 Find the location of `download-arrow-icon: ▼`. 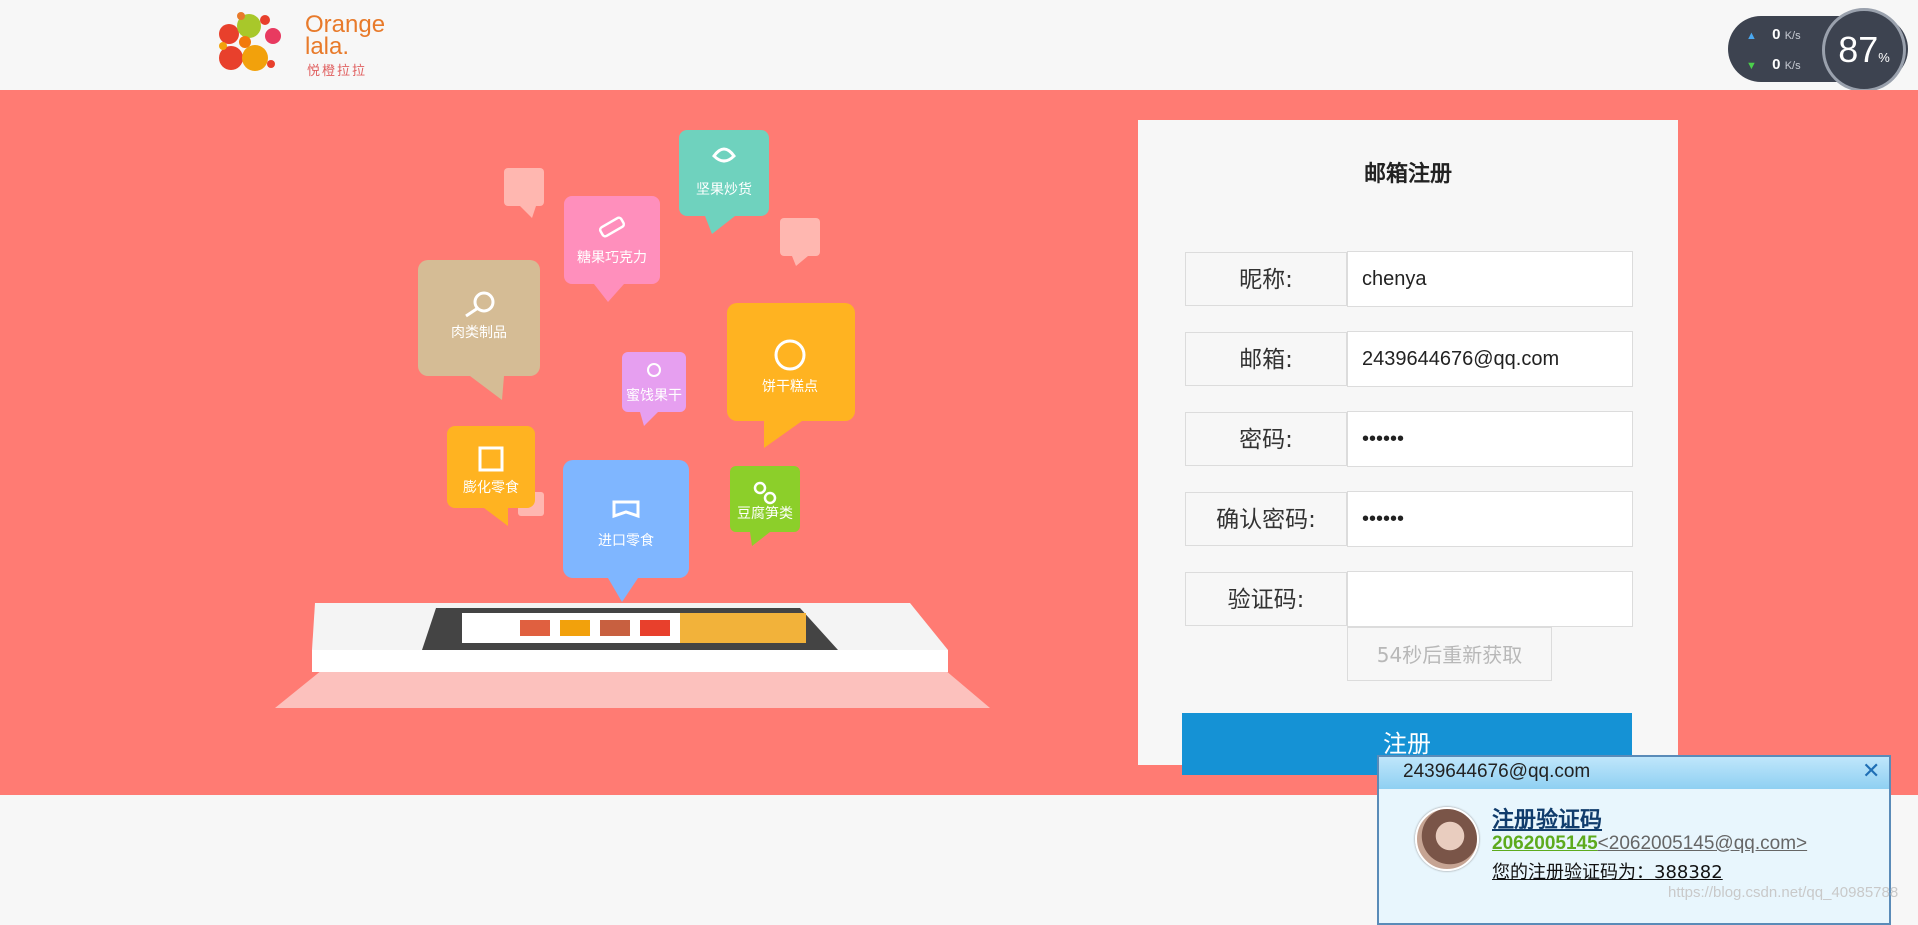

download-arrow-icon: ▼ is located at coordinates (1751, 66).